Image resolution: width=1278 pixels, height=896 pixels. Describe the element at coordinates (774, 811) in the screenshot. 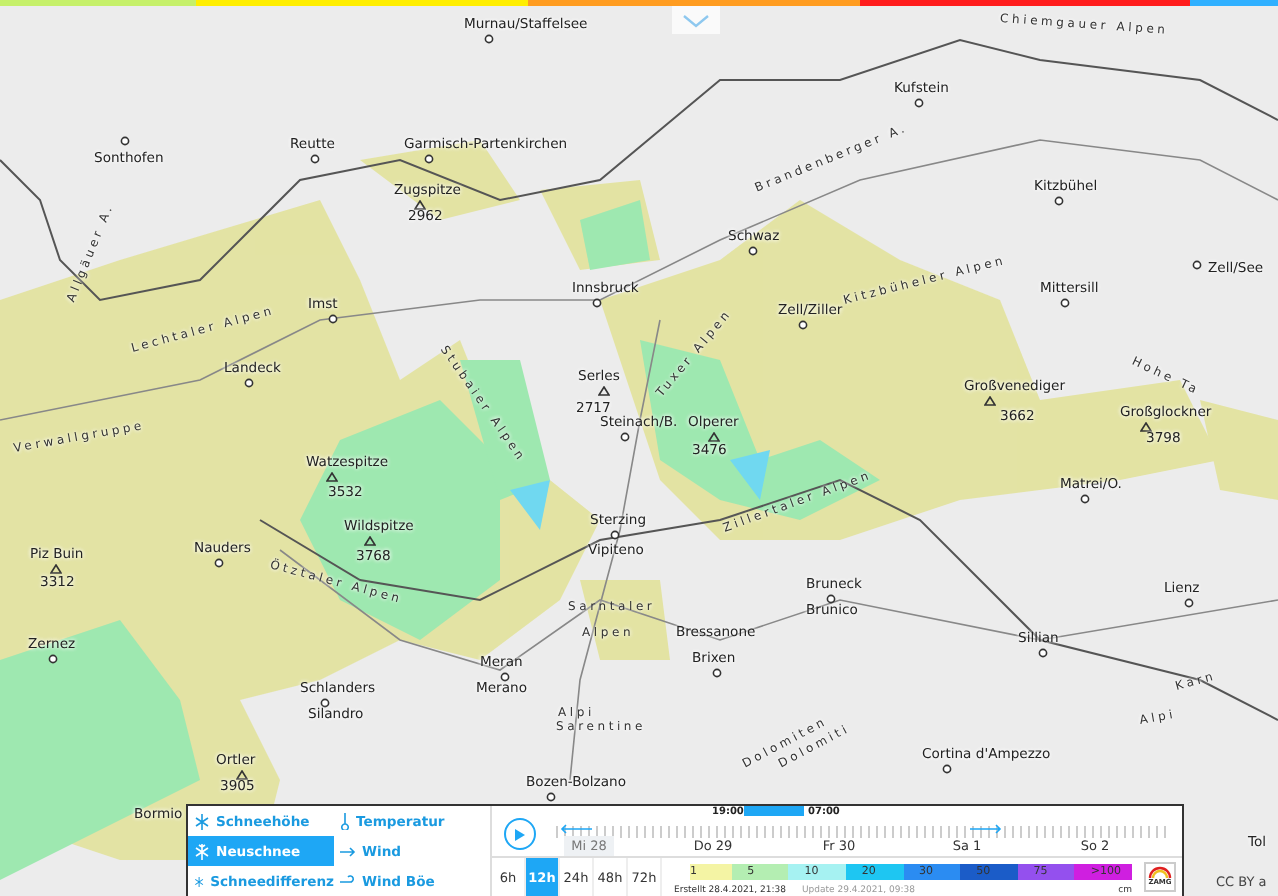

I see `time-range-highlight` at that location.